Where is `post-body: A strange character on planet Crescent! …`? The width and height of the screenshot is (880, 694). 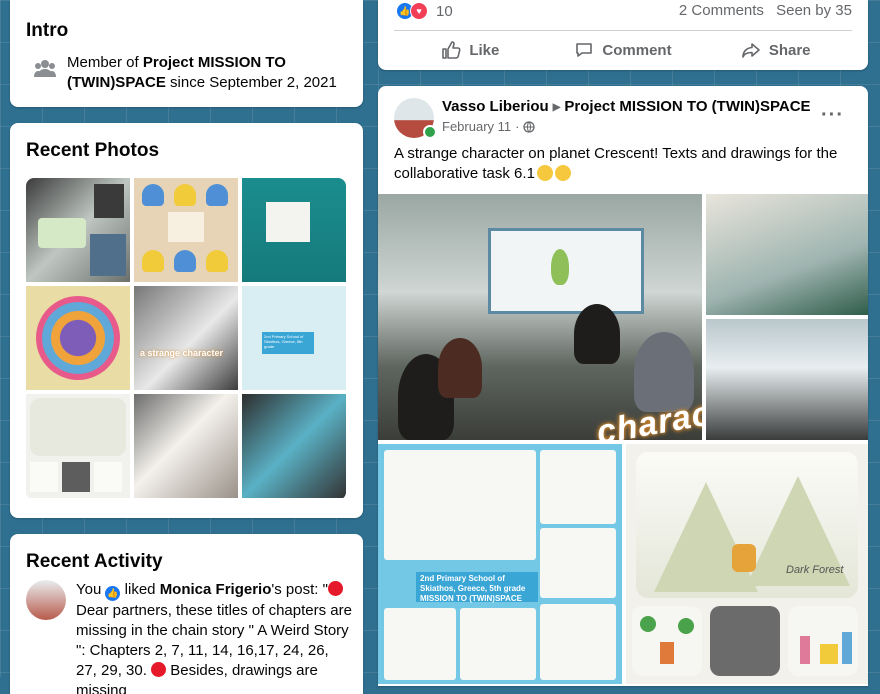
post-body: A strange character on planet Crescent! … is located at coordinates (616, 163).